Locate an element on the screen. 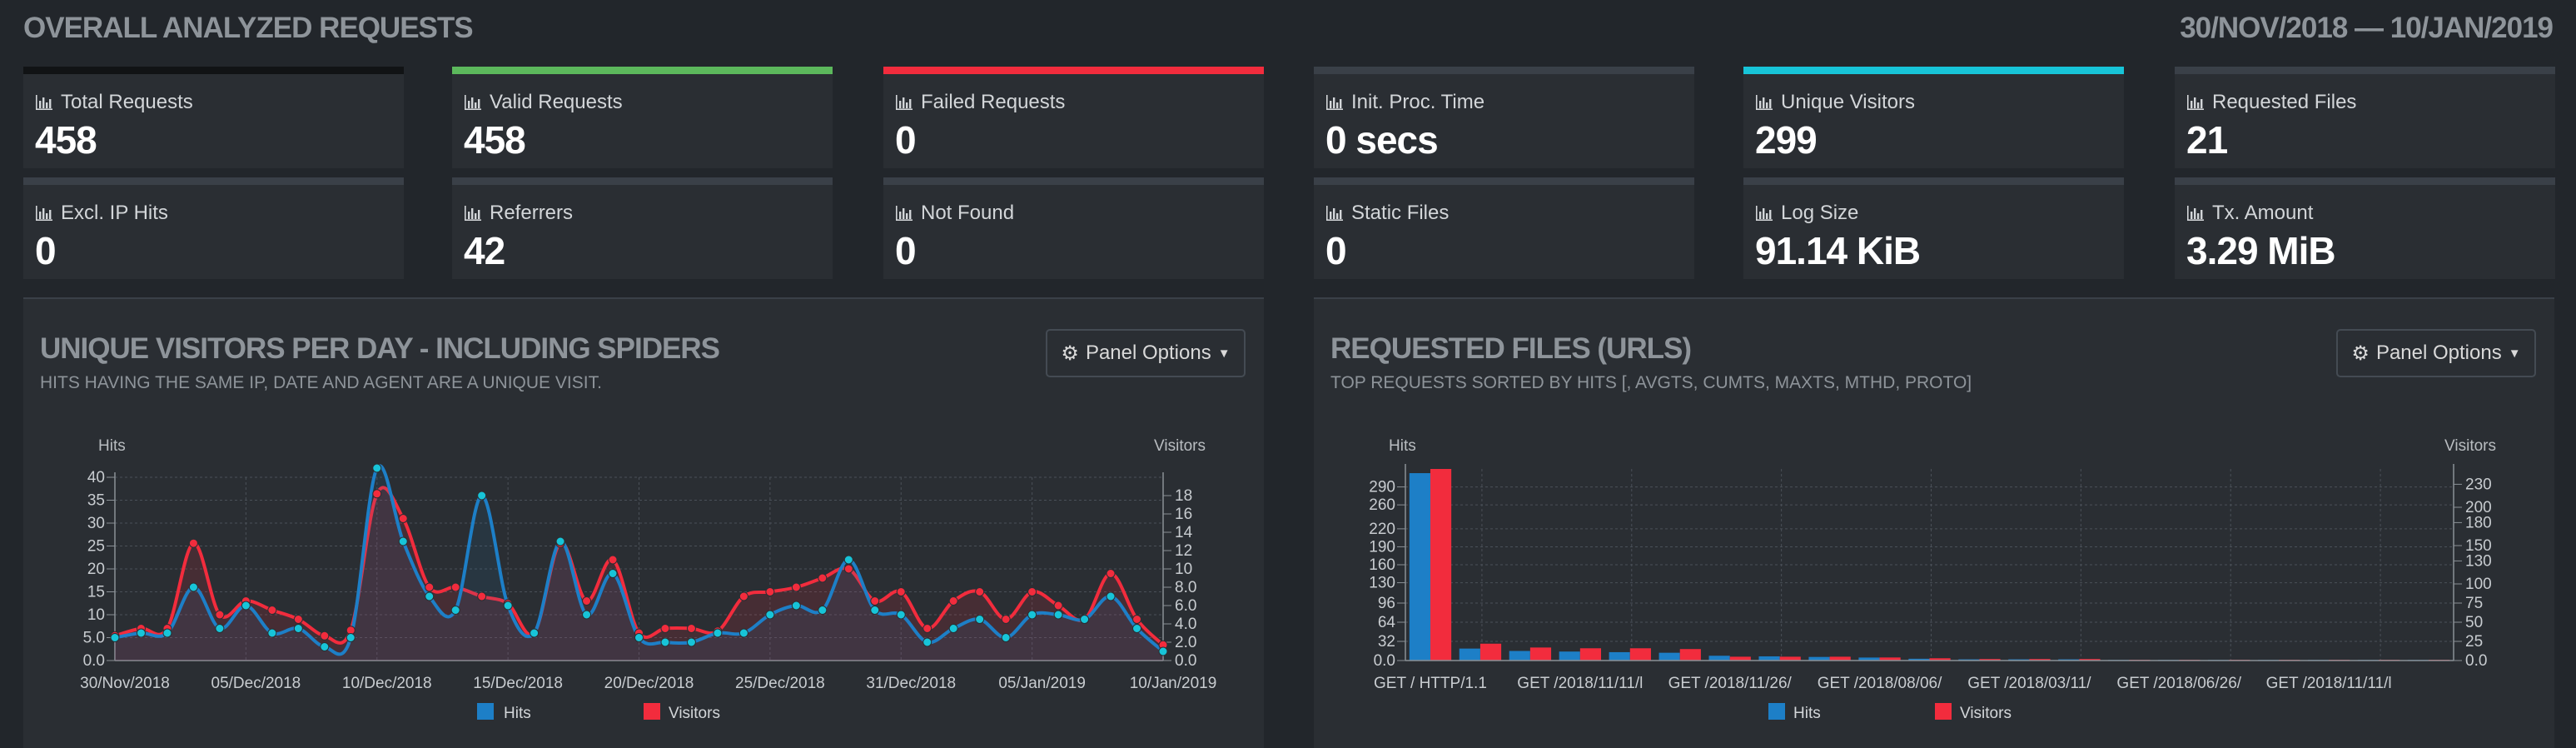 The width and height of the screenshot is (2576, 748). stat-value: 91.14 KiB is located at coordinates (1838, 250).